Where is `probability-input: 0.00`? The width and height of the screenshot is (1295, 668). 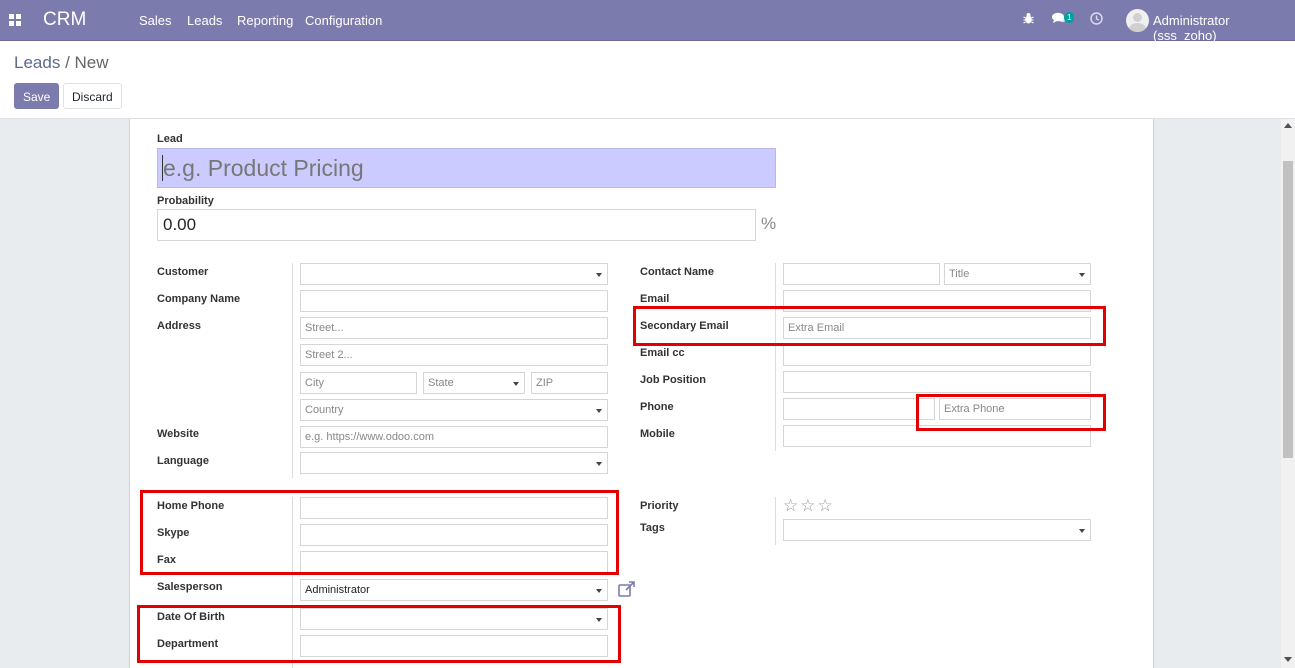
probability-input: 0.00 is located at coordinates (456, 225).